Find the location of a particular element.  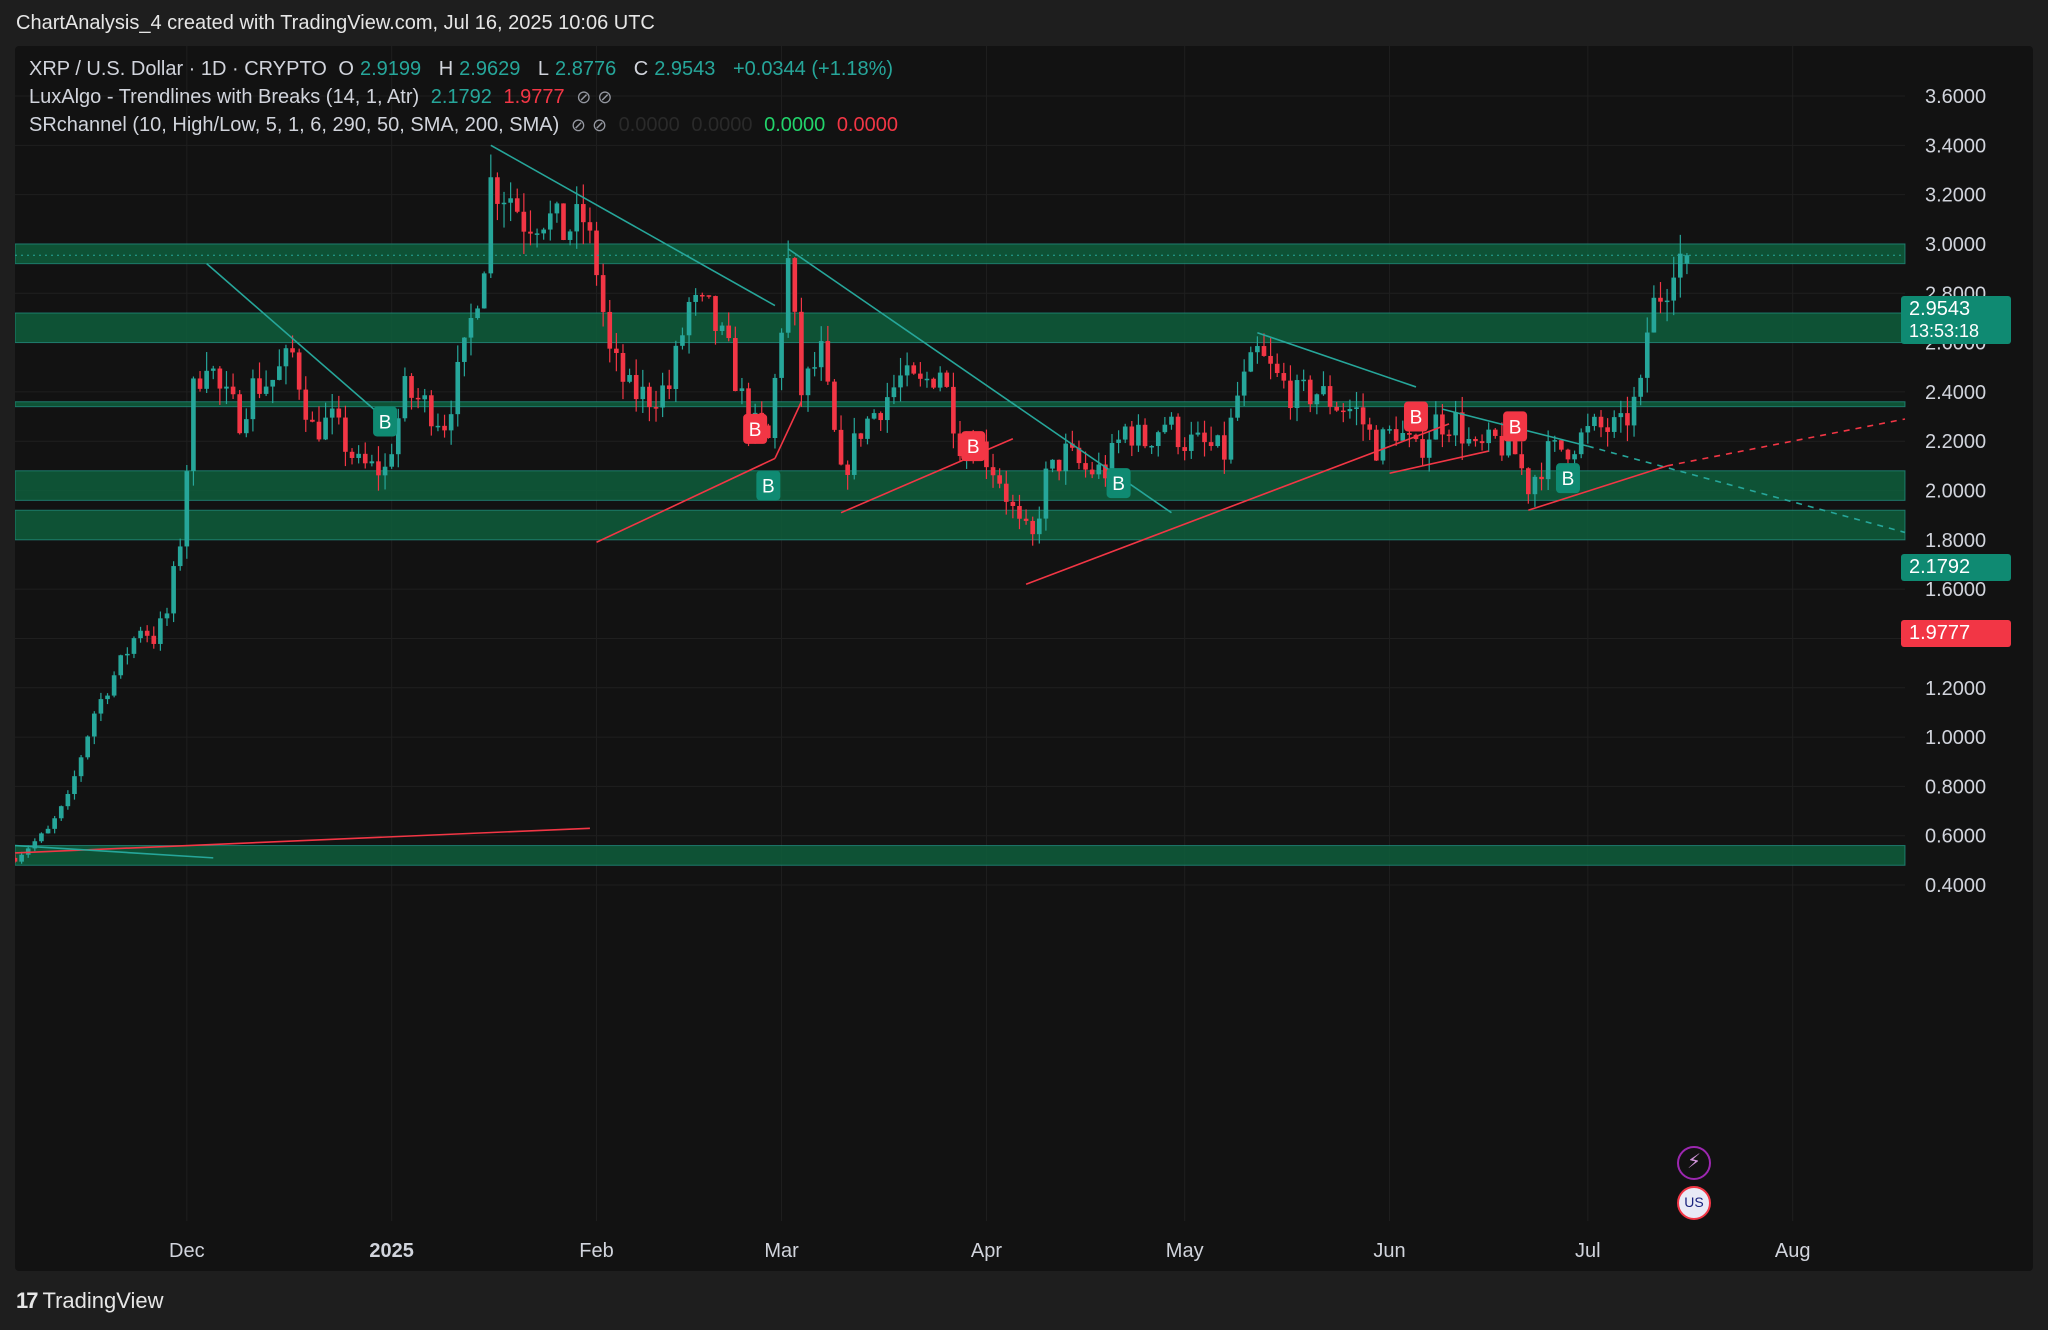

lower-trend-tag: 1.9777 is located at coordinates (1956, 633).